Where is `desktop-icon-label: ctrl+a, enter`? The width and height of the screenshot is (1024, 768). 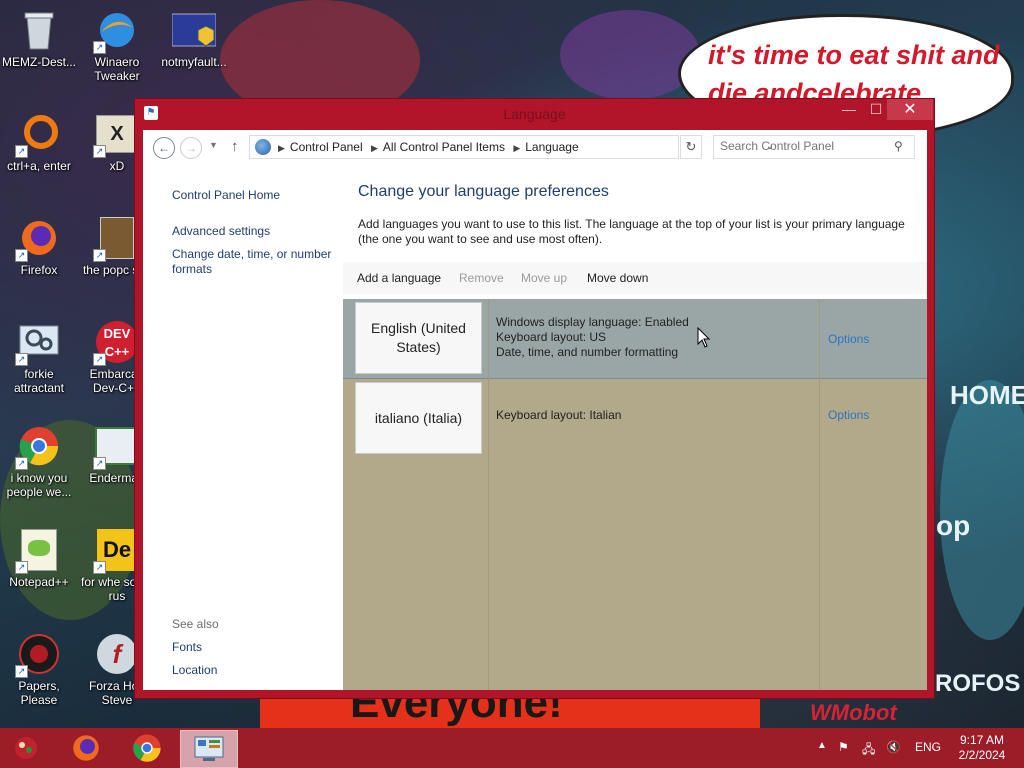 desktop-icon-label: ctrl+a, enter is located at coordinates (39, 166).